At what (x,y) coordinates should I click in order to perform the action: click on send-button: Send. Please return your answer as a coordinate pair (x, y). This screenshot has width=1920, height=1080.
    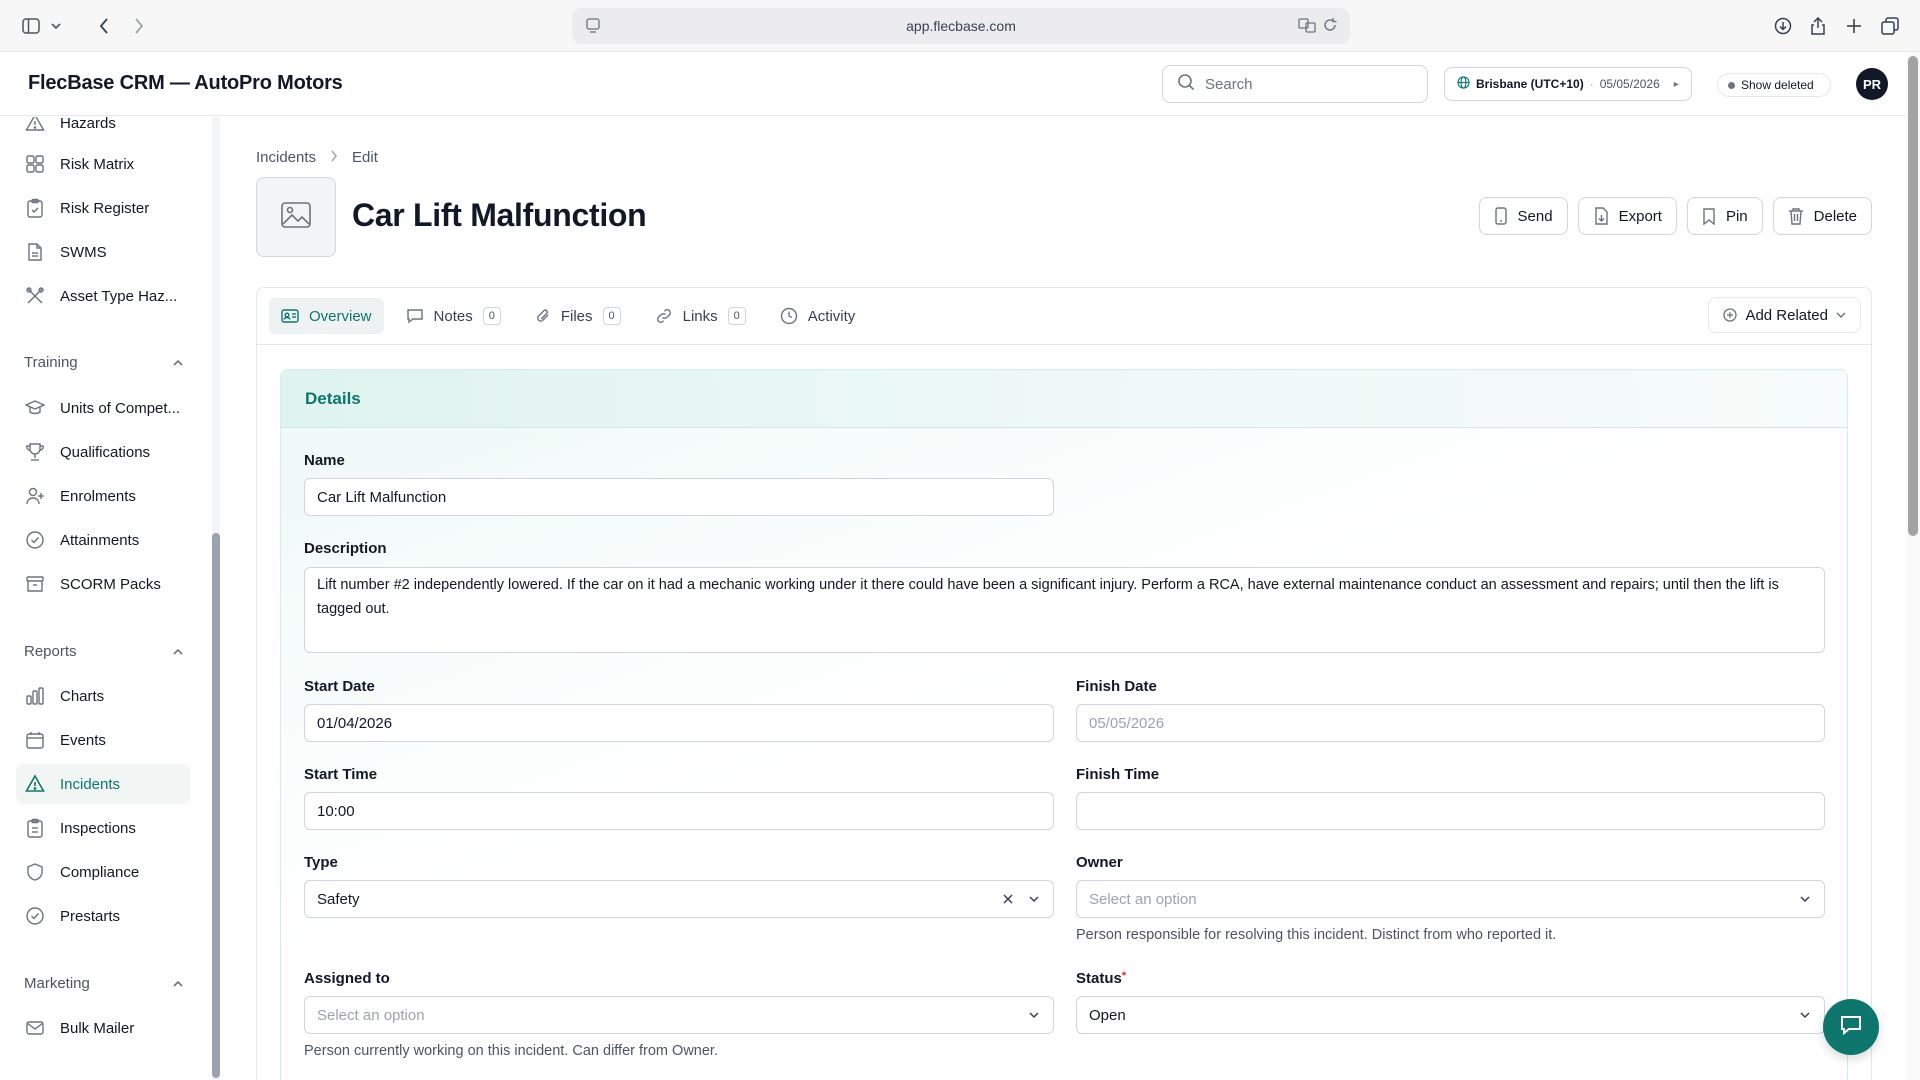
    Looking at the image, I should click on (1523, 216).